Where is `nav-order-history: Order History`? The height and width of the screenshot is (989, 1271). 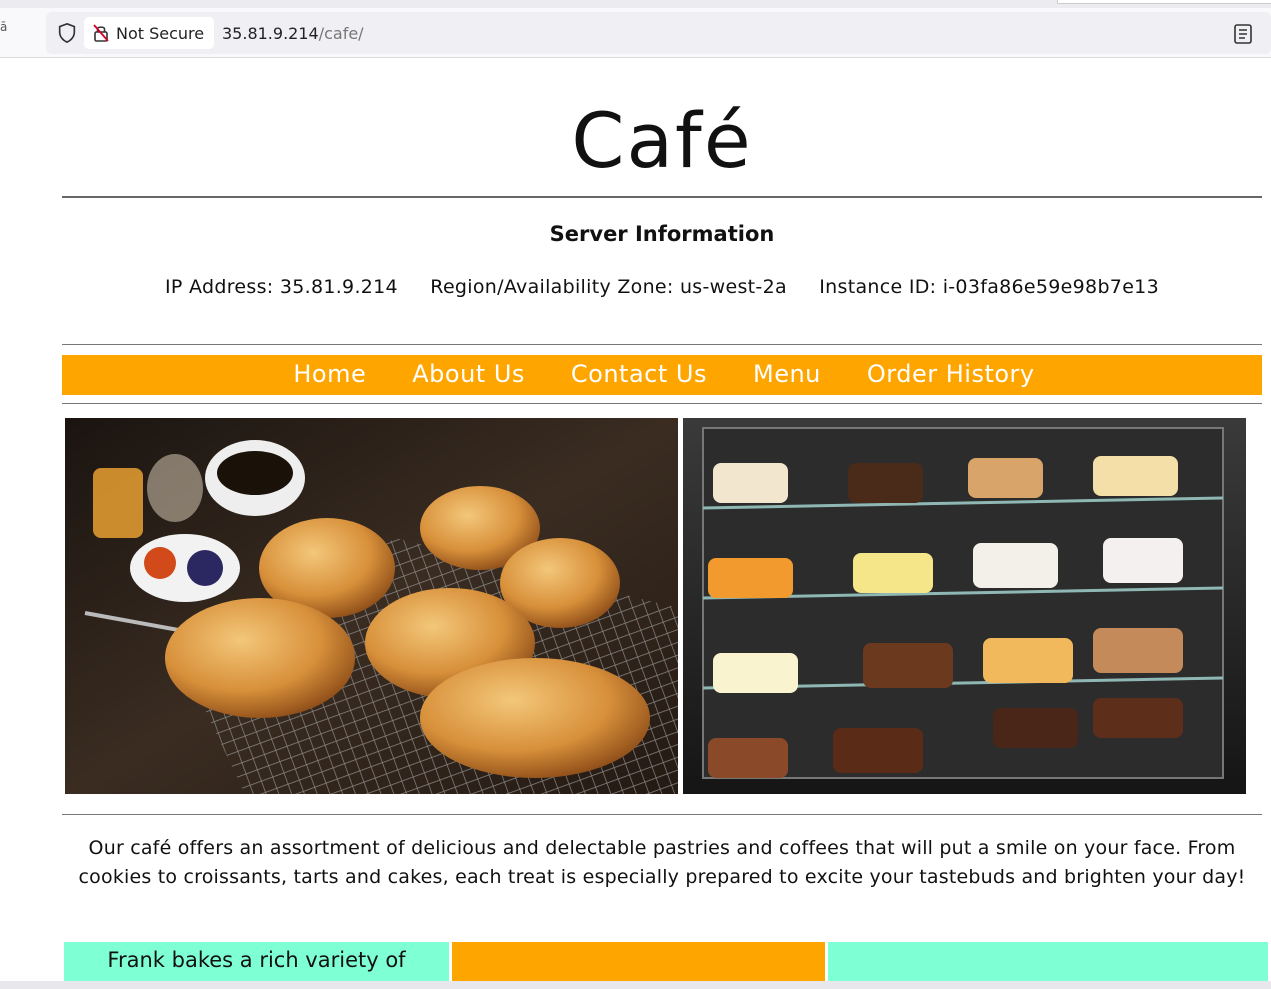
nav-order-history: Order History is located at coordinates (951, 375).